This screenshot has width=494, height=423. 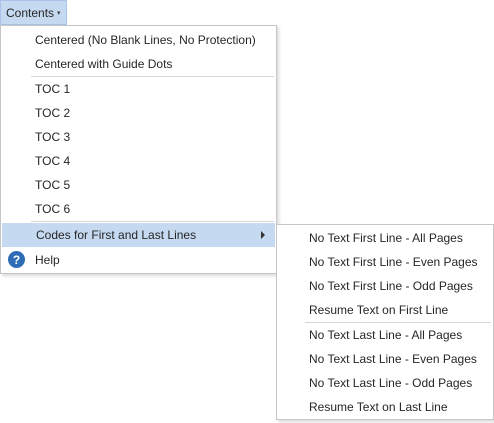 I want to click on menu-item-label: No Text Last Line - Even Pages, so click(x=393, y=359).